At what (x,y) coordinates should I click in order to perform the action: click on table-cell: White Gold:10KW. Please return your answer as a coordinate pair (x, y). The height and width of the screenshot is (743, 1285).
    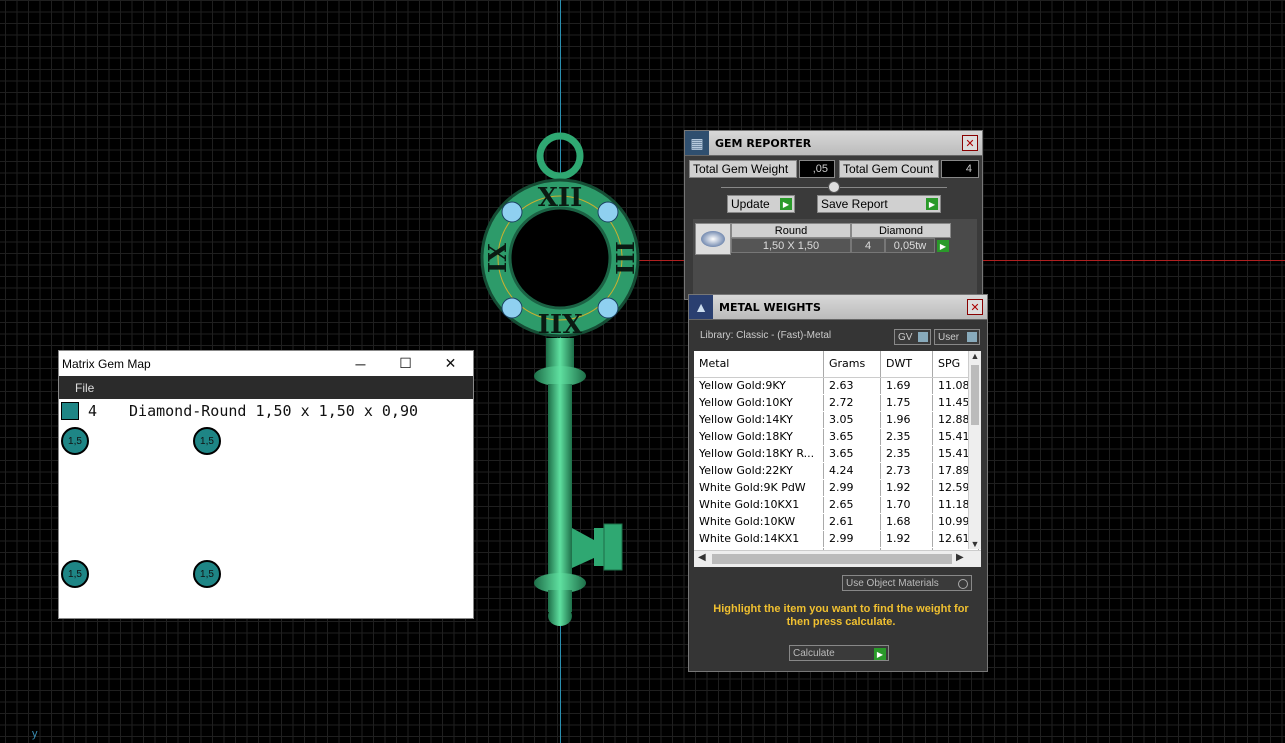
    Looking at the image, I should click on (759, 522).